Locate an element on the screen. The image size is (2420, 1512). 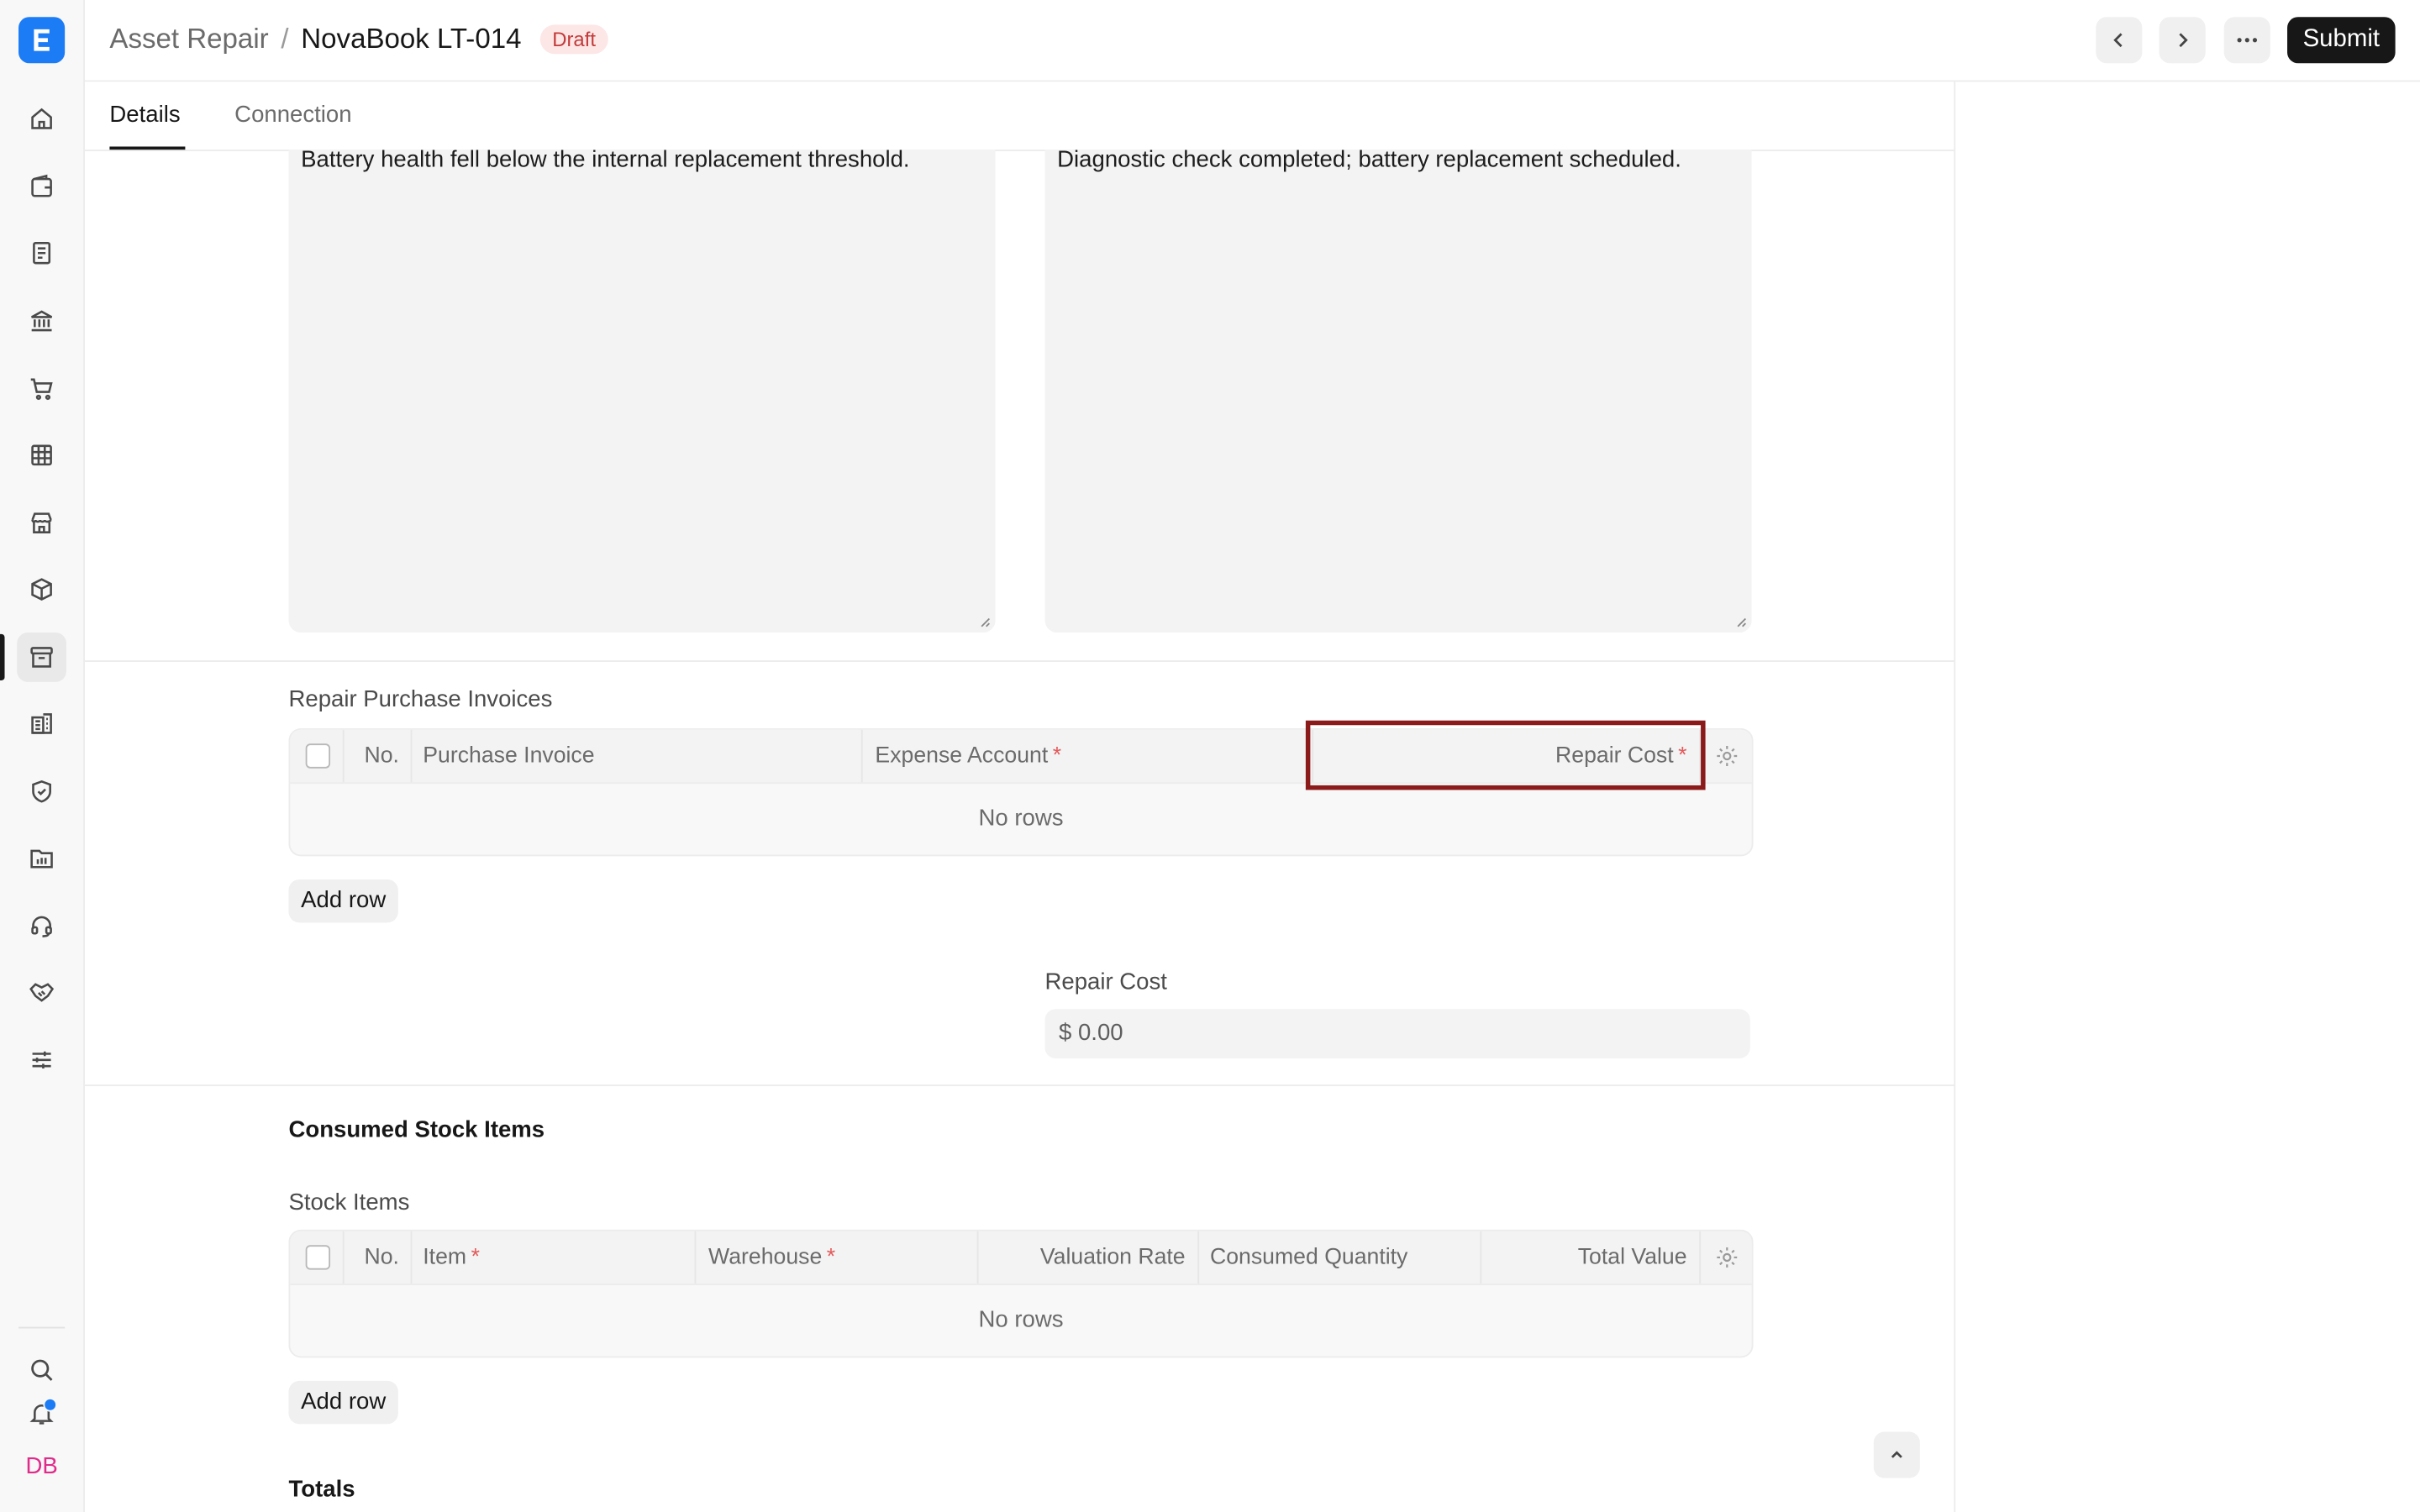
scroll-to-top-button is located at coordinates (1896, 1454).